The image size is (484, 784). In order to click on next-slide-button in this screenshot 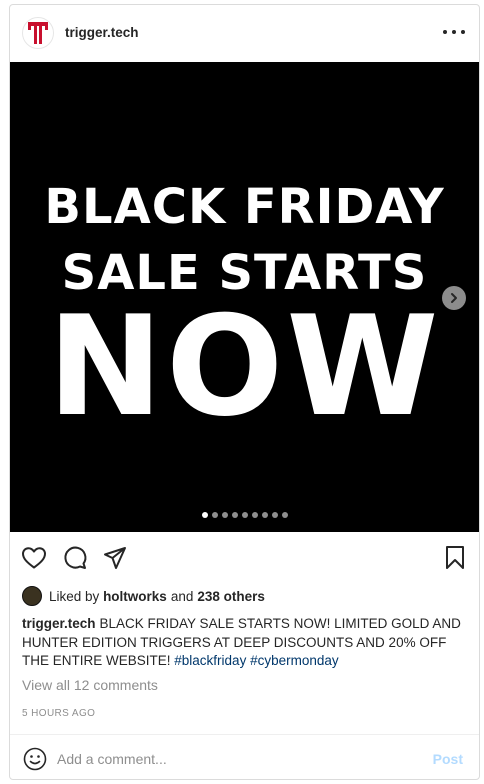, I will do `click(454, 298)`.